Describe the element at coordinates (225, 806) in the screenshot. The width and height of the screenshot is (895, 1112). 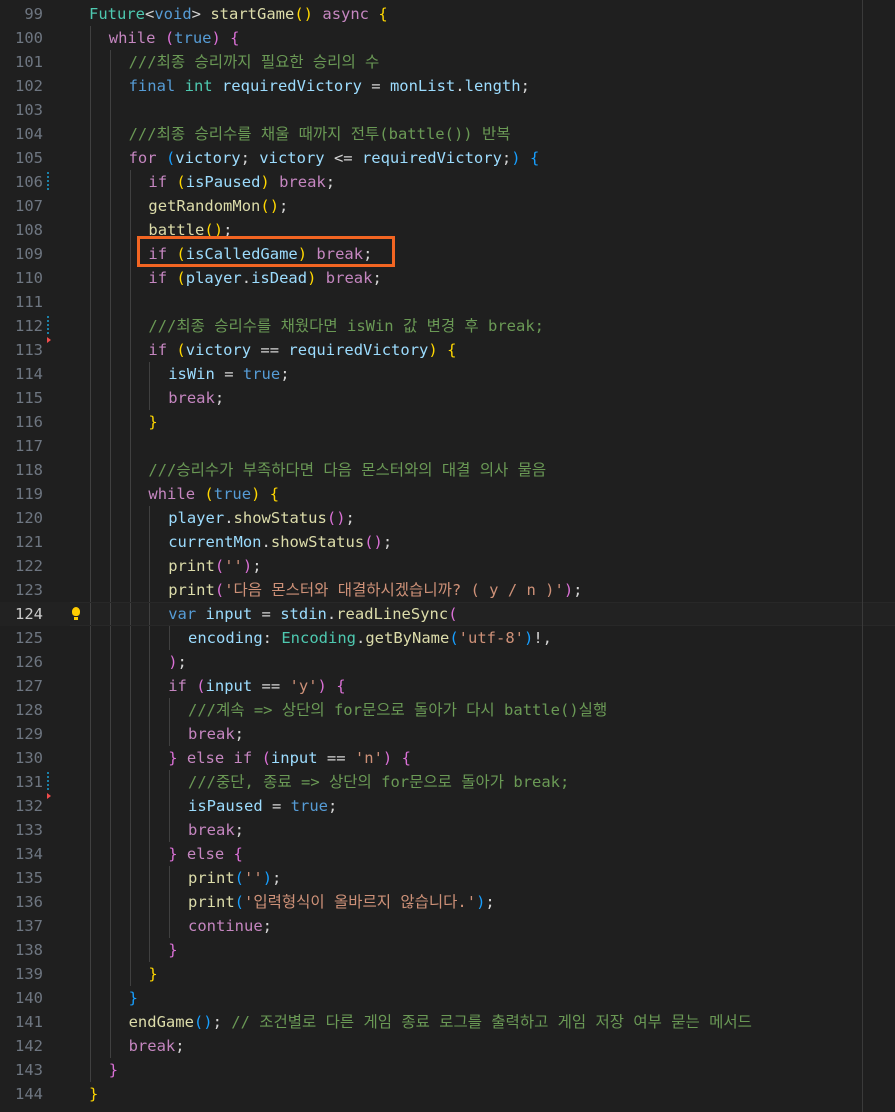
I see `code-token: isPaused` at that location.